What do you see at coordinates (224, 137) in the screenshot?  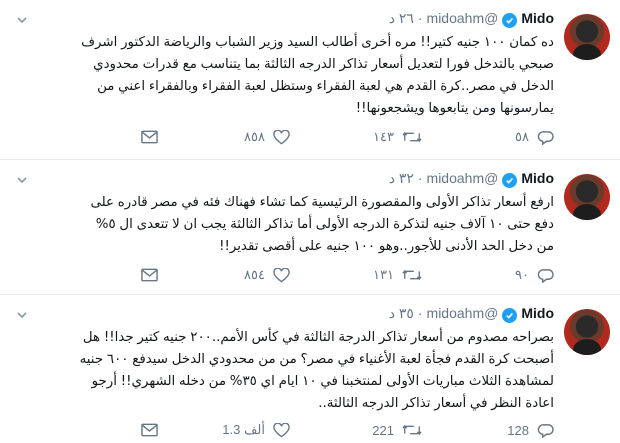 I see `like-button: ٨٥٨` at bounding box center [224, 137].